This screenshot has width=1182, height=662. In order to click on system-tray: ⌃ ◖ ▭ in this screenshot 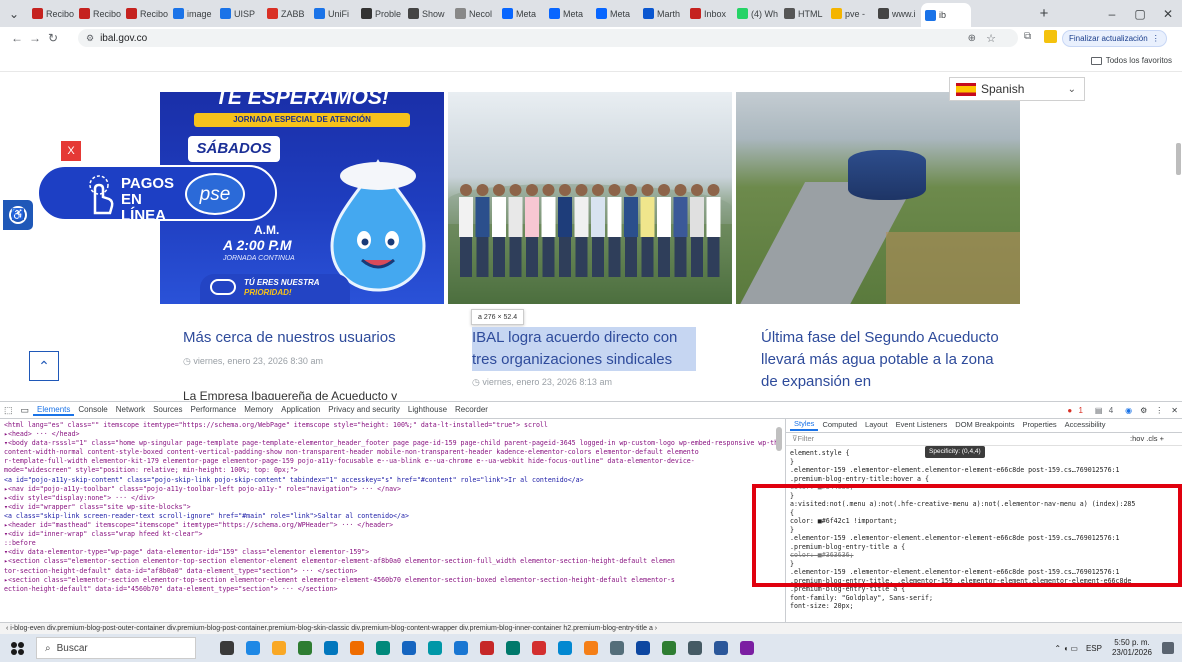, I will do `click(1066, 648)`.